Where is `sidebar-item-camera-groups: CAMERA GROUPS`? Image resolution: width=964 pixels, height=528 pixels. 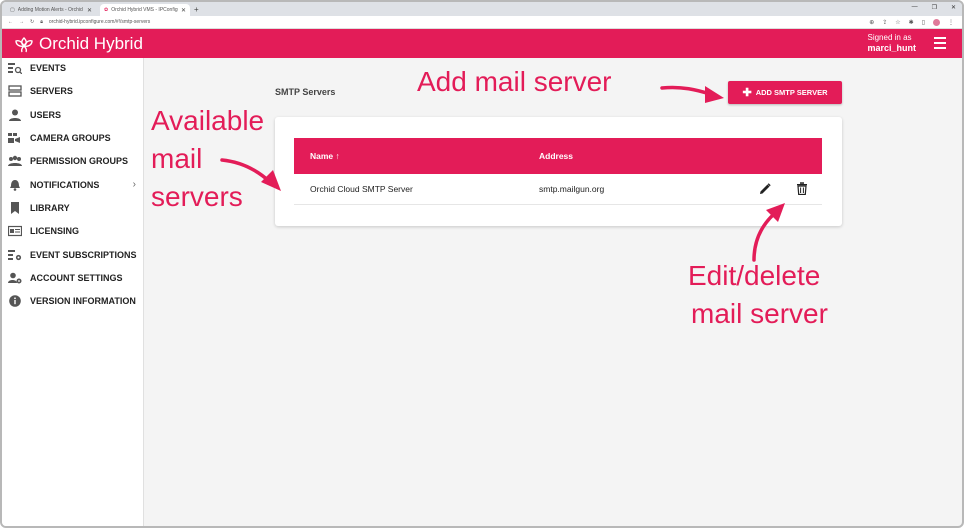 sidebar-item-camera-groups: CAMERA GROUPS is located at coordinates (73, 138).